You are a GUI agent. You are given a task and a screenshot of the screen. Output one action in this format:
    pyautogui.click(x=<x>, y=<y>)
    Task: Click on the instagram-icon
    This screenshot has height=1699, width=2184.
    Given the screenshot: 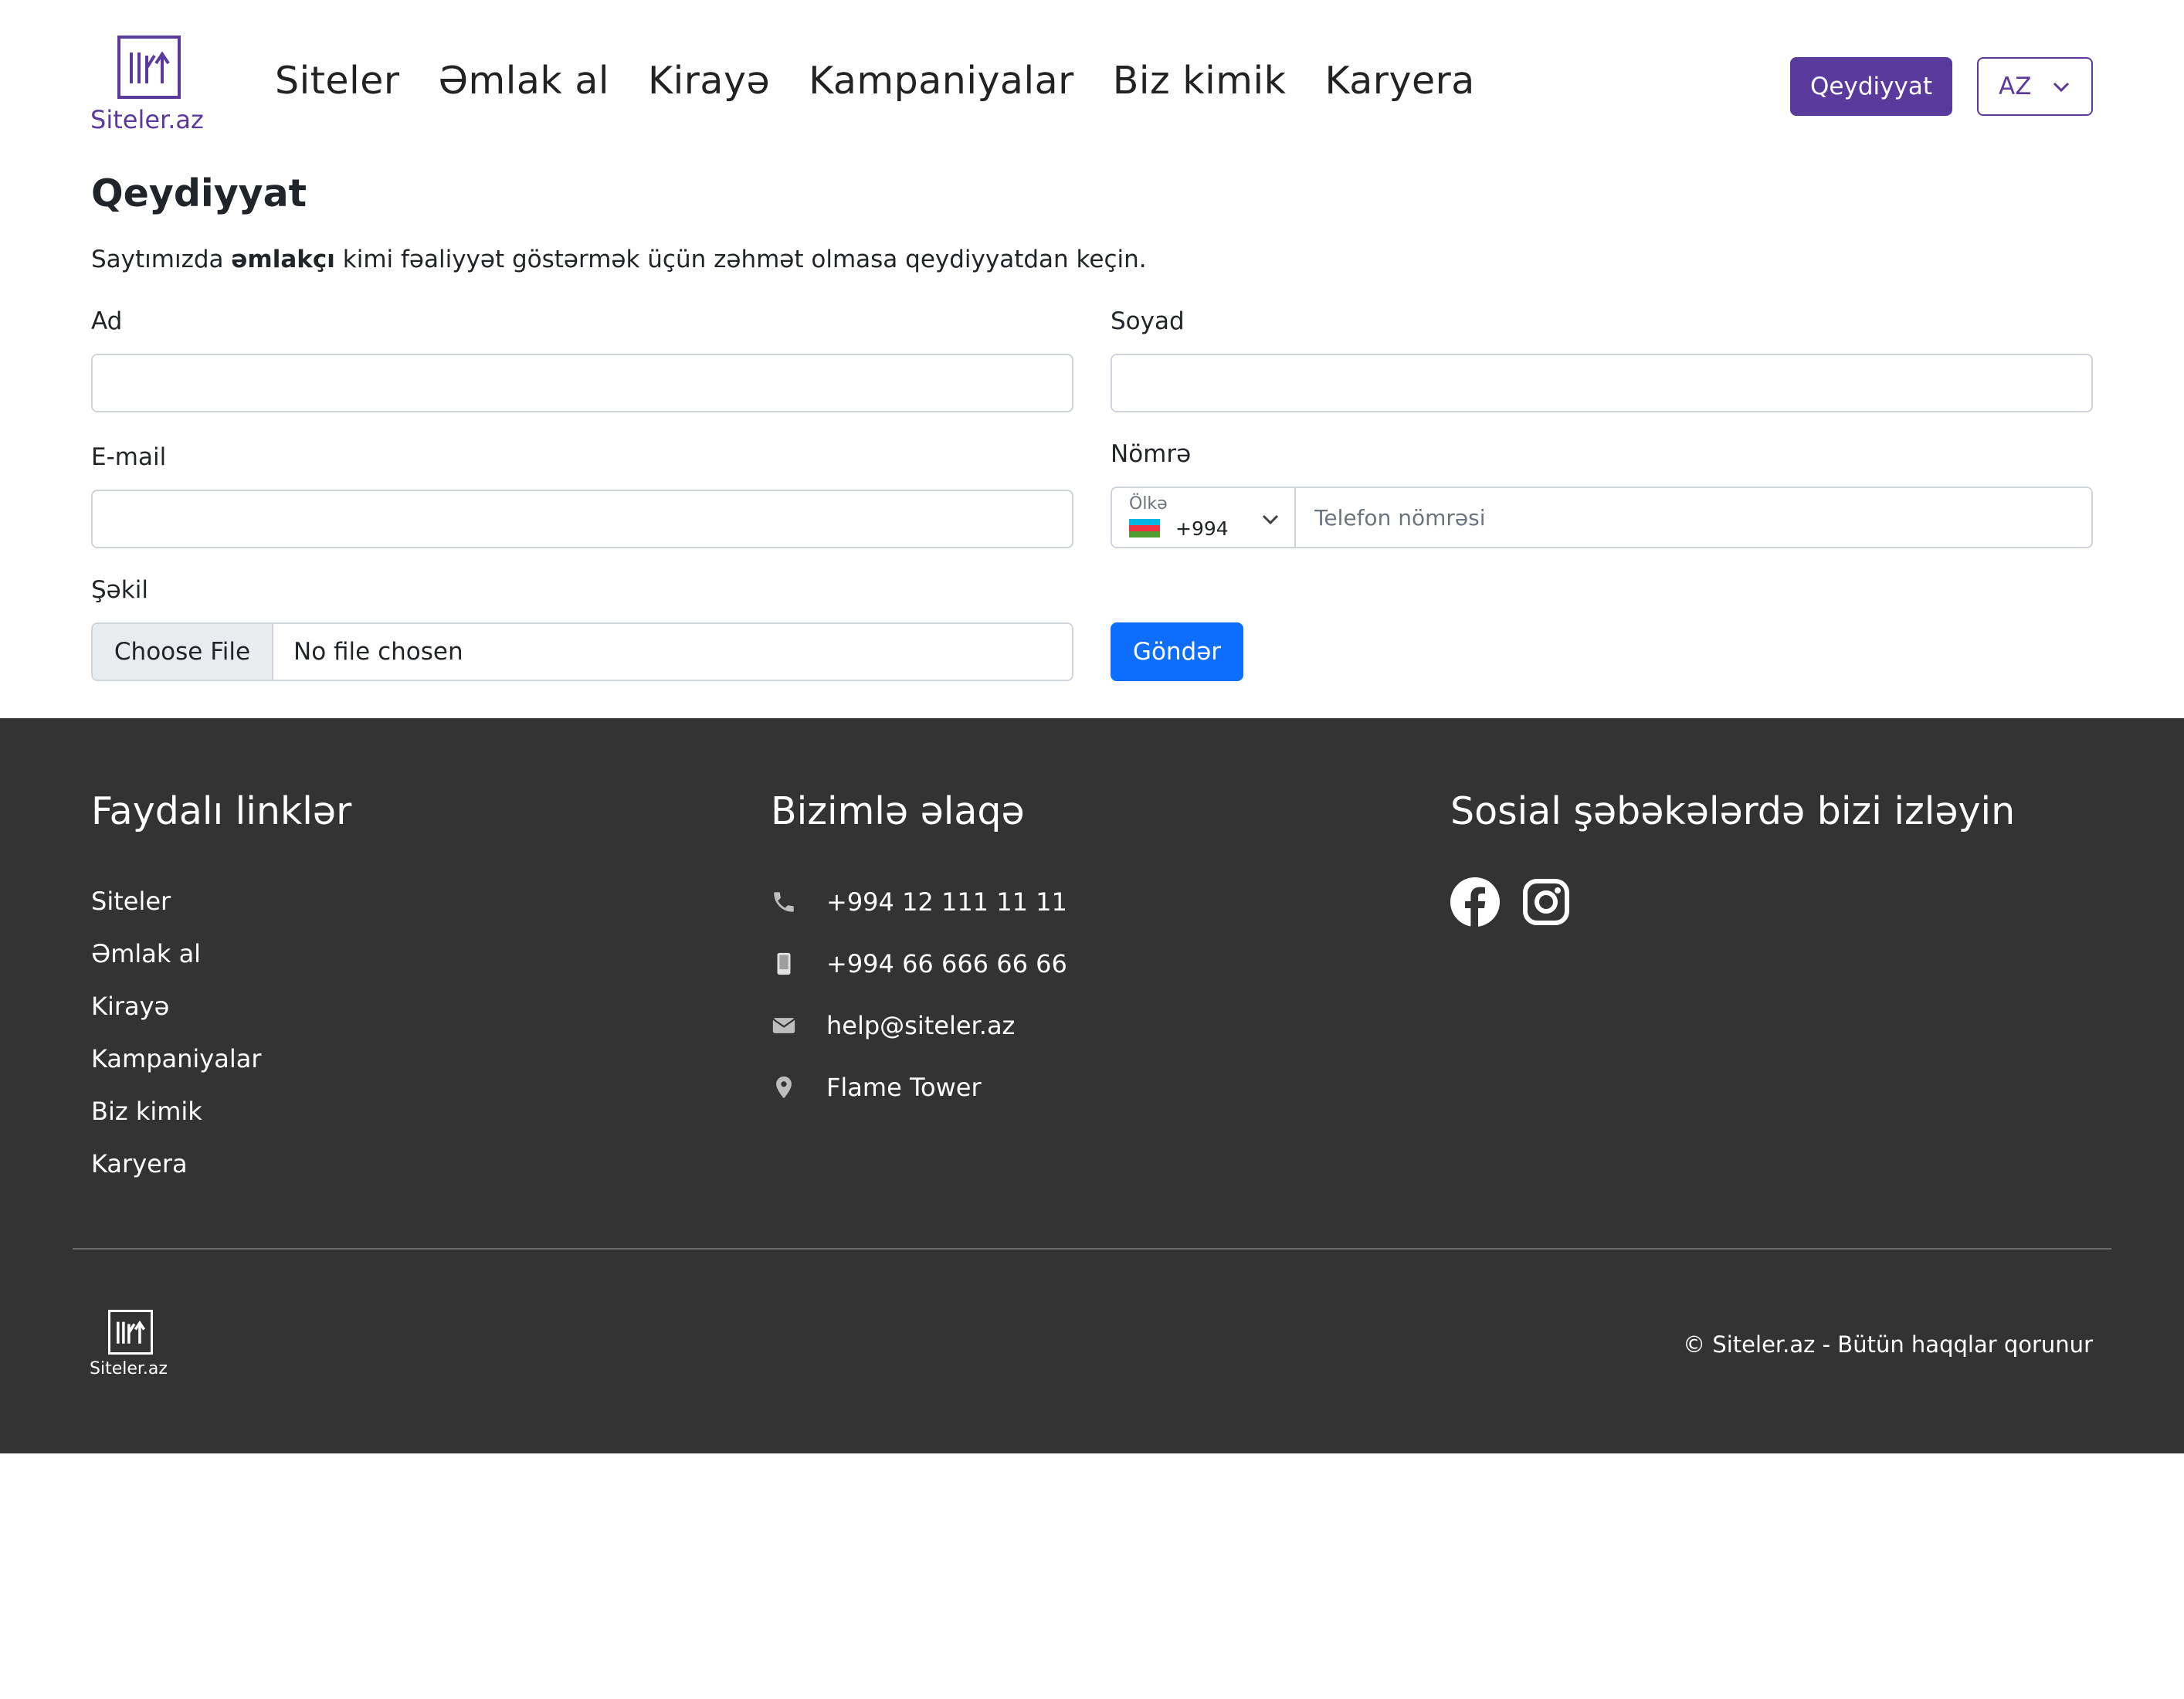 What is the action you would take?
    pyautogui.click(x=1546, y=902)
    